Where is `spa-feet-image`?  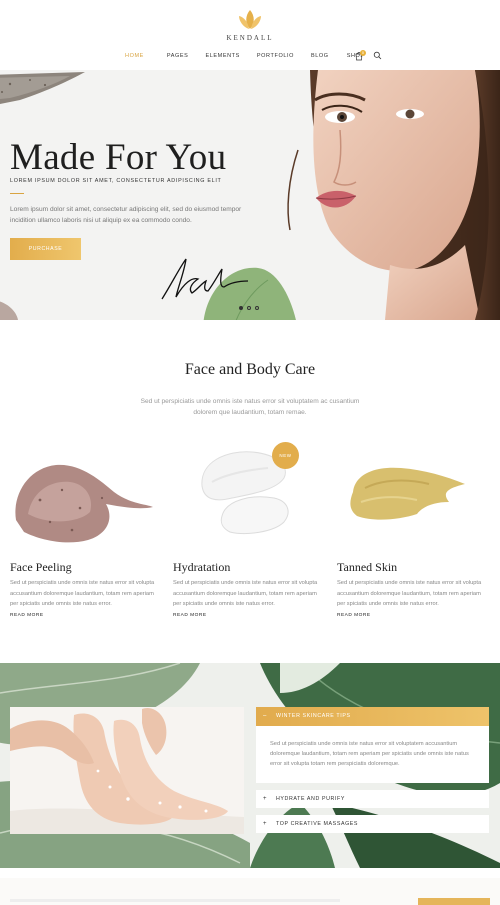 spa-feet-image is located at coordinates (127, 770).